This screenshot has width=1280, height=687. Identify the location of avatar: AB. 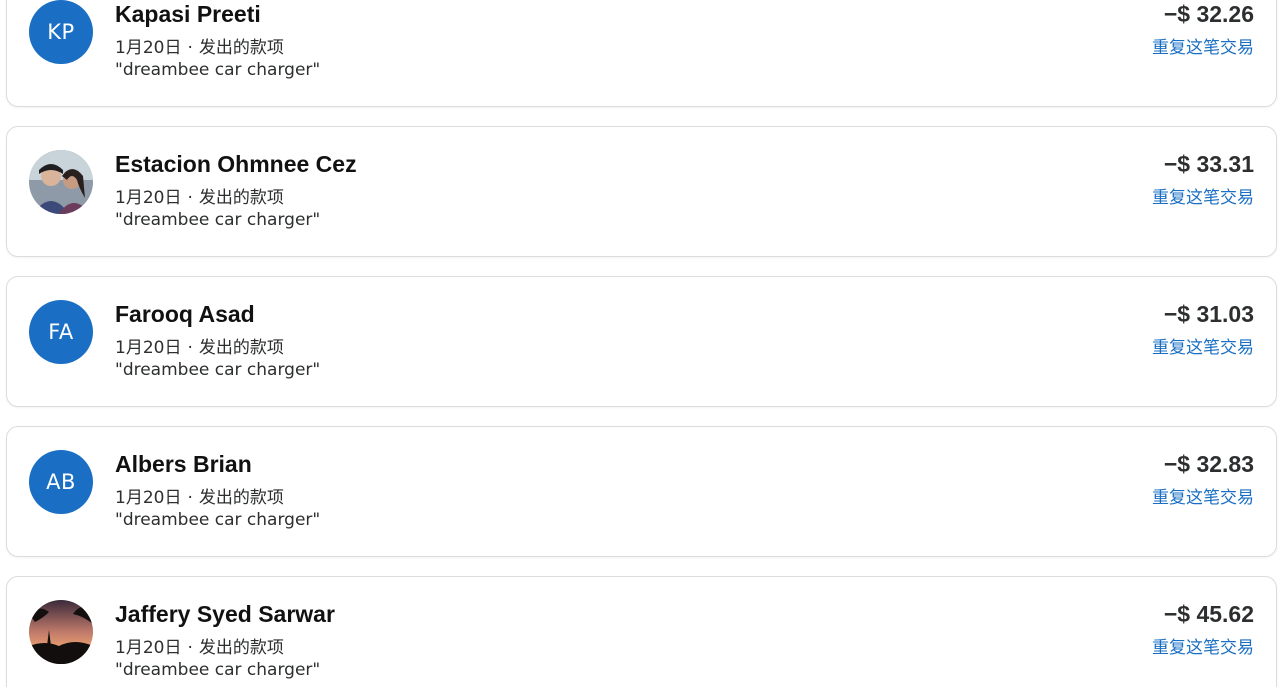
(61, 482).